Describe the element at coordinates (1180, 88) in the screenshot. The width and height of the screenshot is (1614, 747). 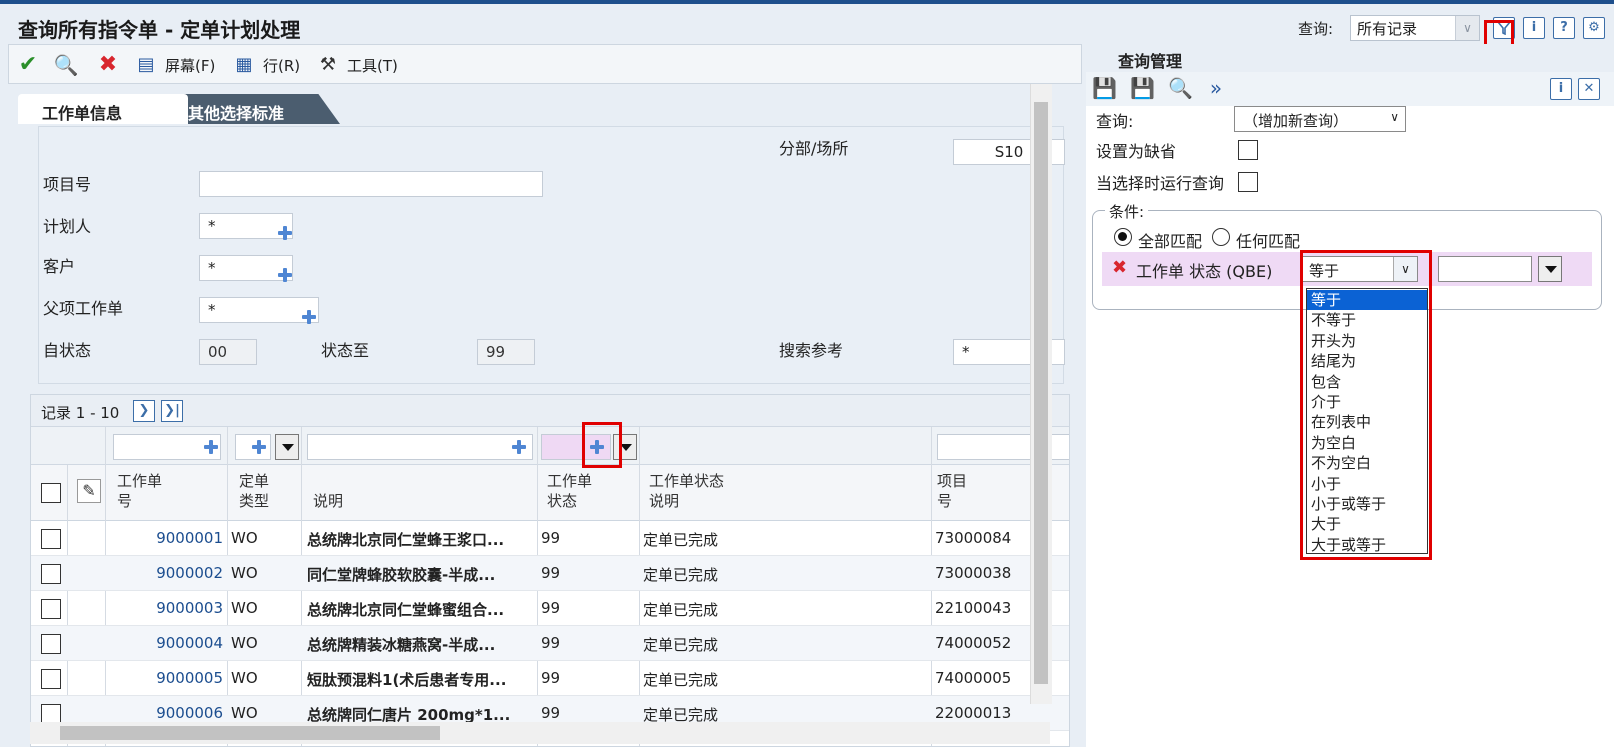
I see `preview-icon: 🔍` at that location.